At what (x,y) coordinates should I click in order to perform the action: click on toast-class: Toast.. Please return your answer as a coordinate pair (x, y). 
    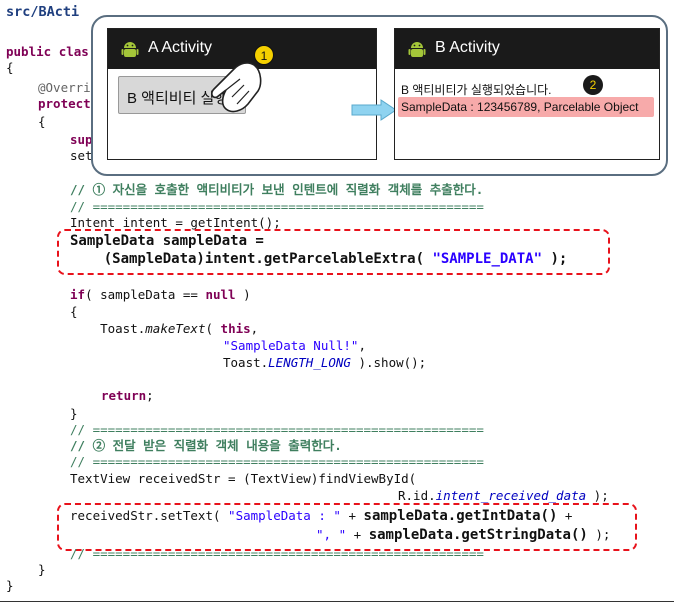
    Looking at the image, I should click on (246, 362).